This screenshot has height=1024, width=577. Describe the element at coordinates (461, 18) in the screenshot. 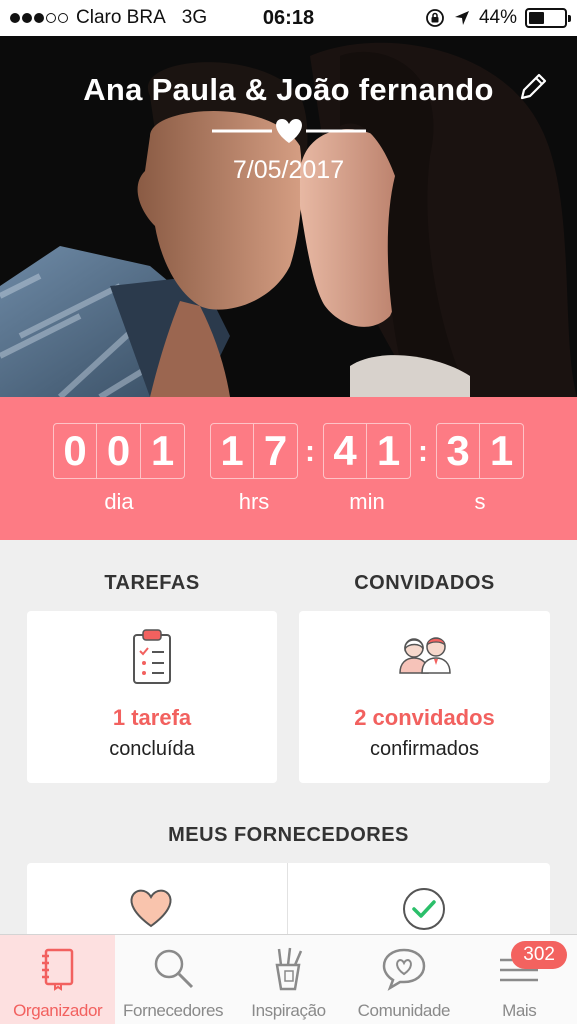

I see `location-arrow-icon` at that location.